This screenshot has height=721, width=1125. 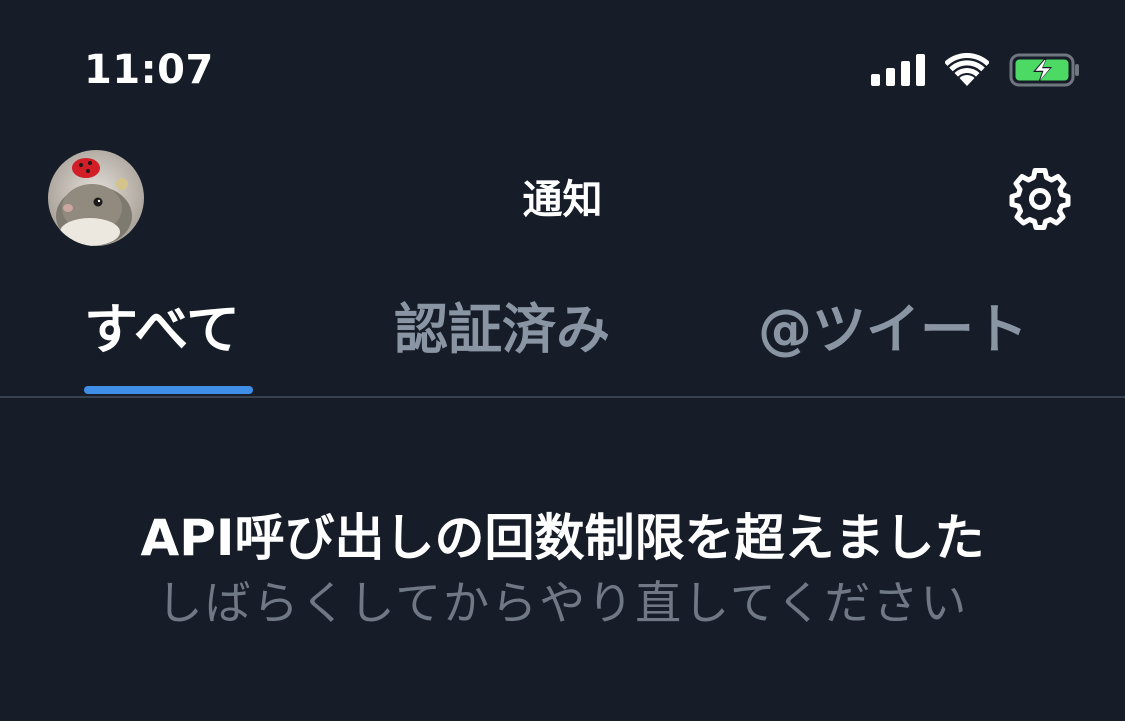 What do you see at coordinates (562, 603) in the screenshot?
I see `rate-limit-error-subtitle: しばらくしてからやり直してください` at bounding box center [562, 603].